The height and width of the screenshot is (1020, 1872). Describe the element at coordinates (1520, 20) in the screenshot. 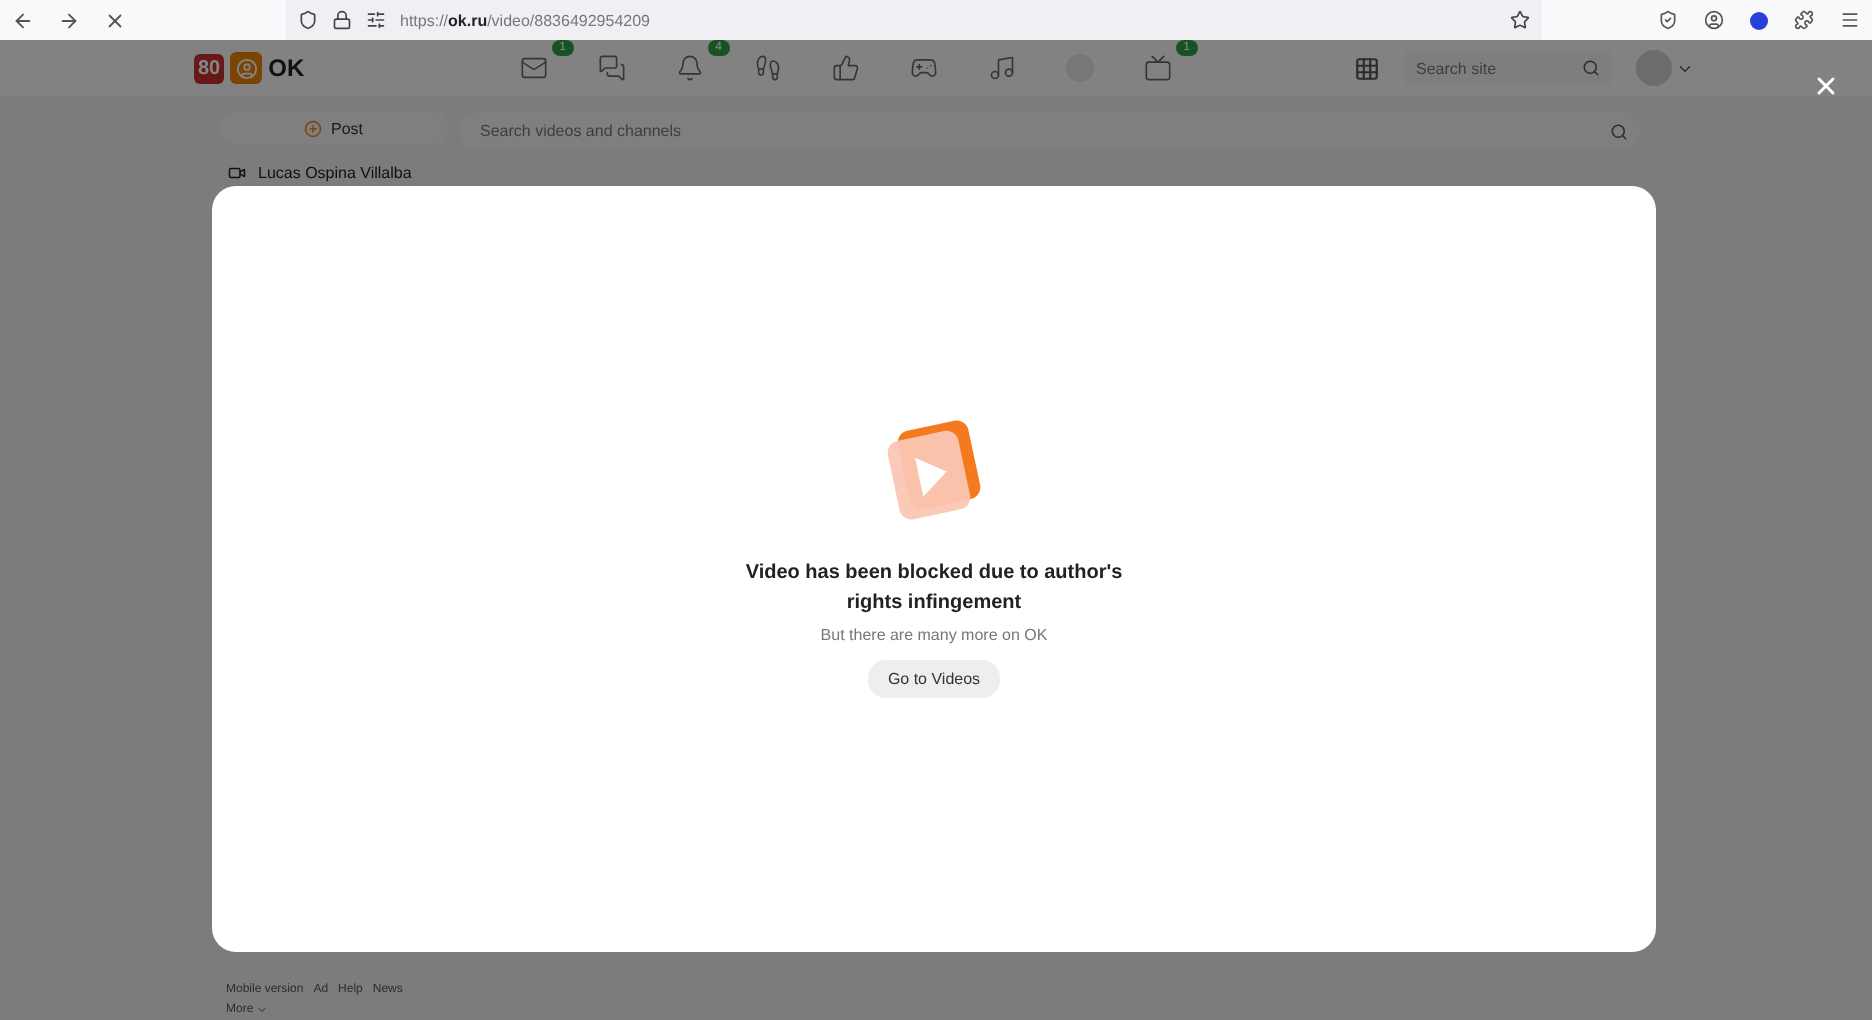

I see `star-icon` at that location.